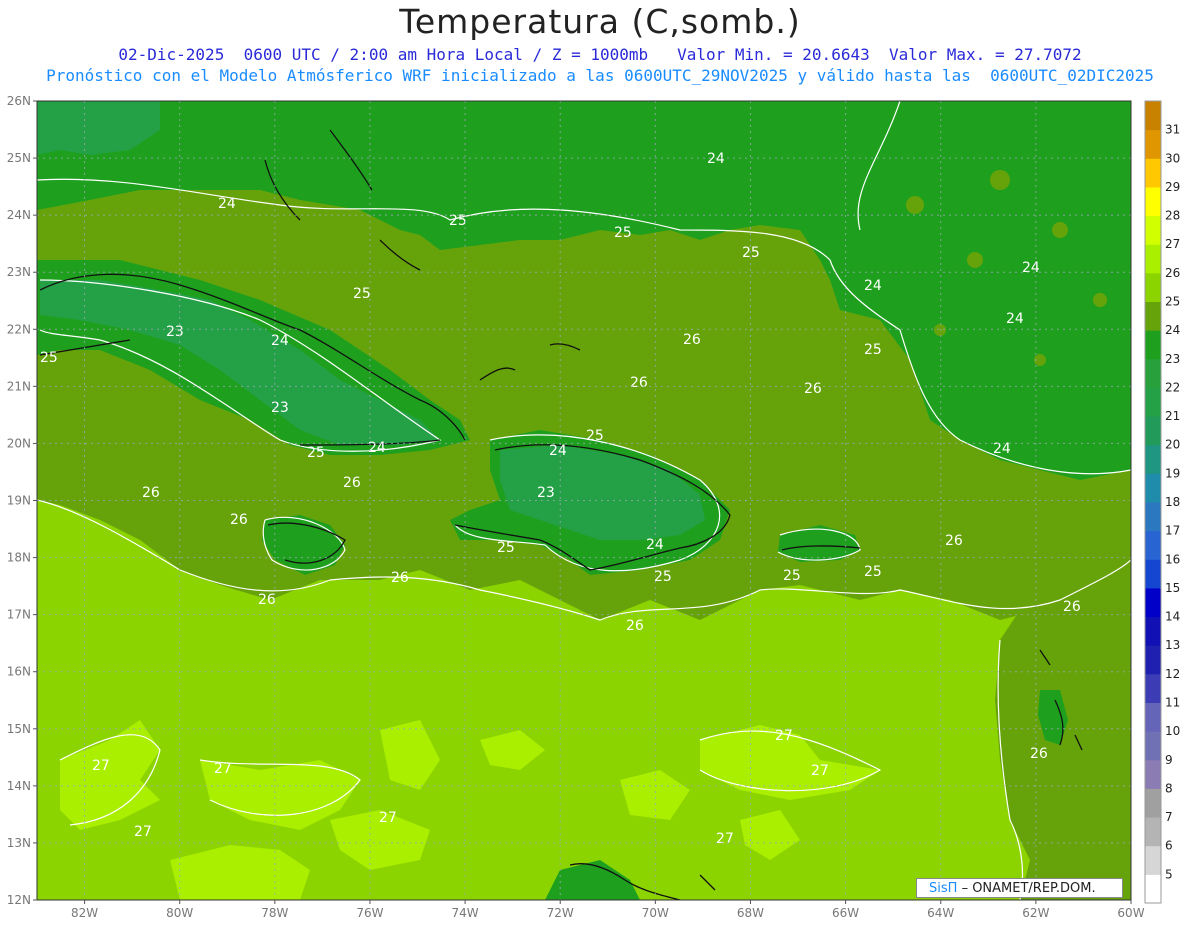  I want to click on colorbar-label: 17, so click(1172, 531).